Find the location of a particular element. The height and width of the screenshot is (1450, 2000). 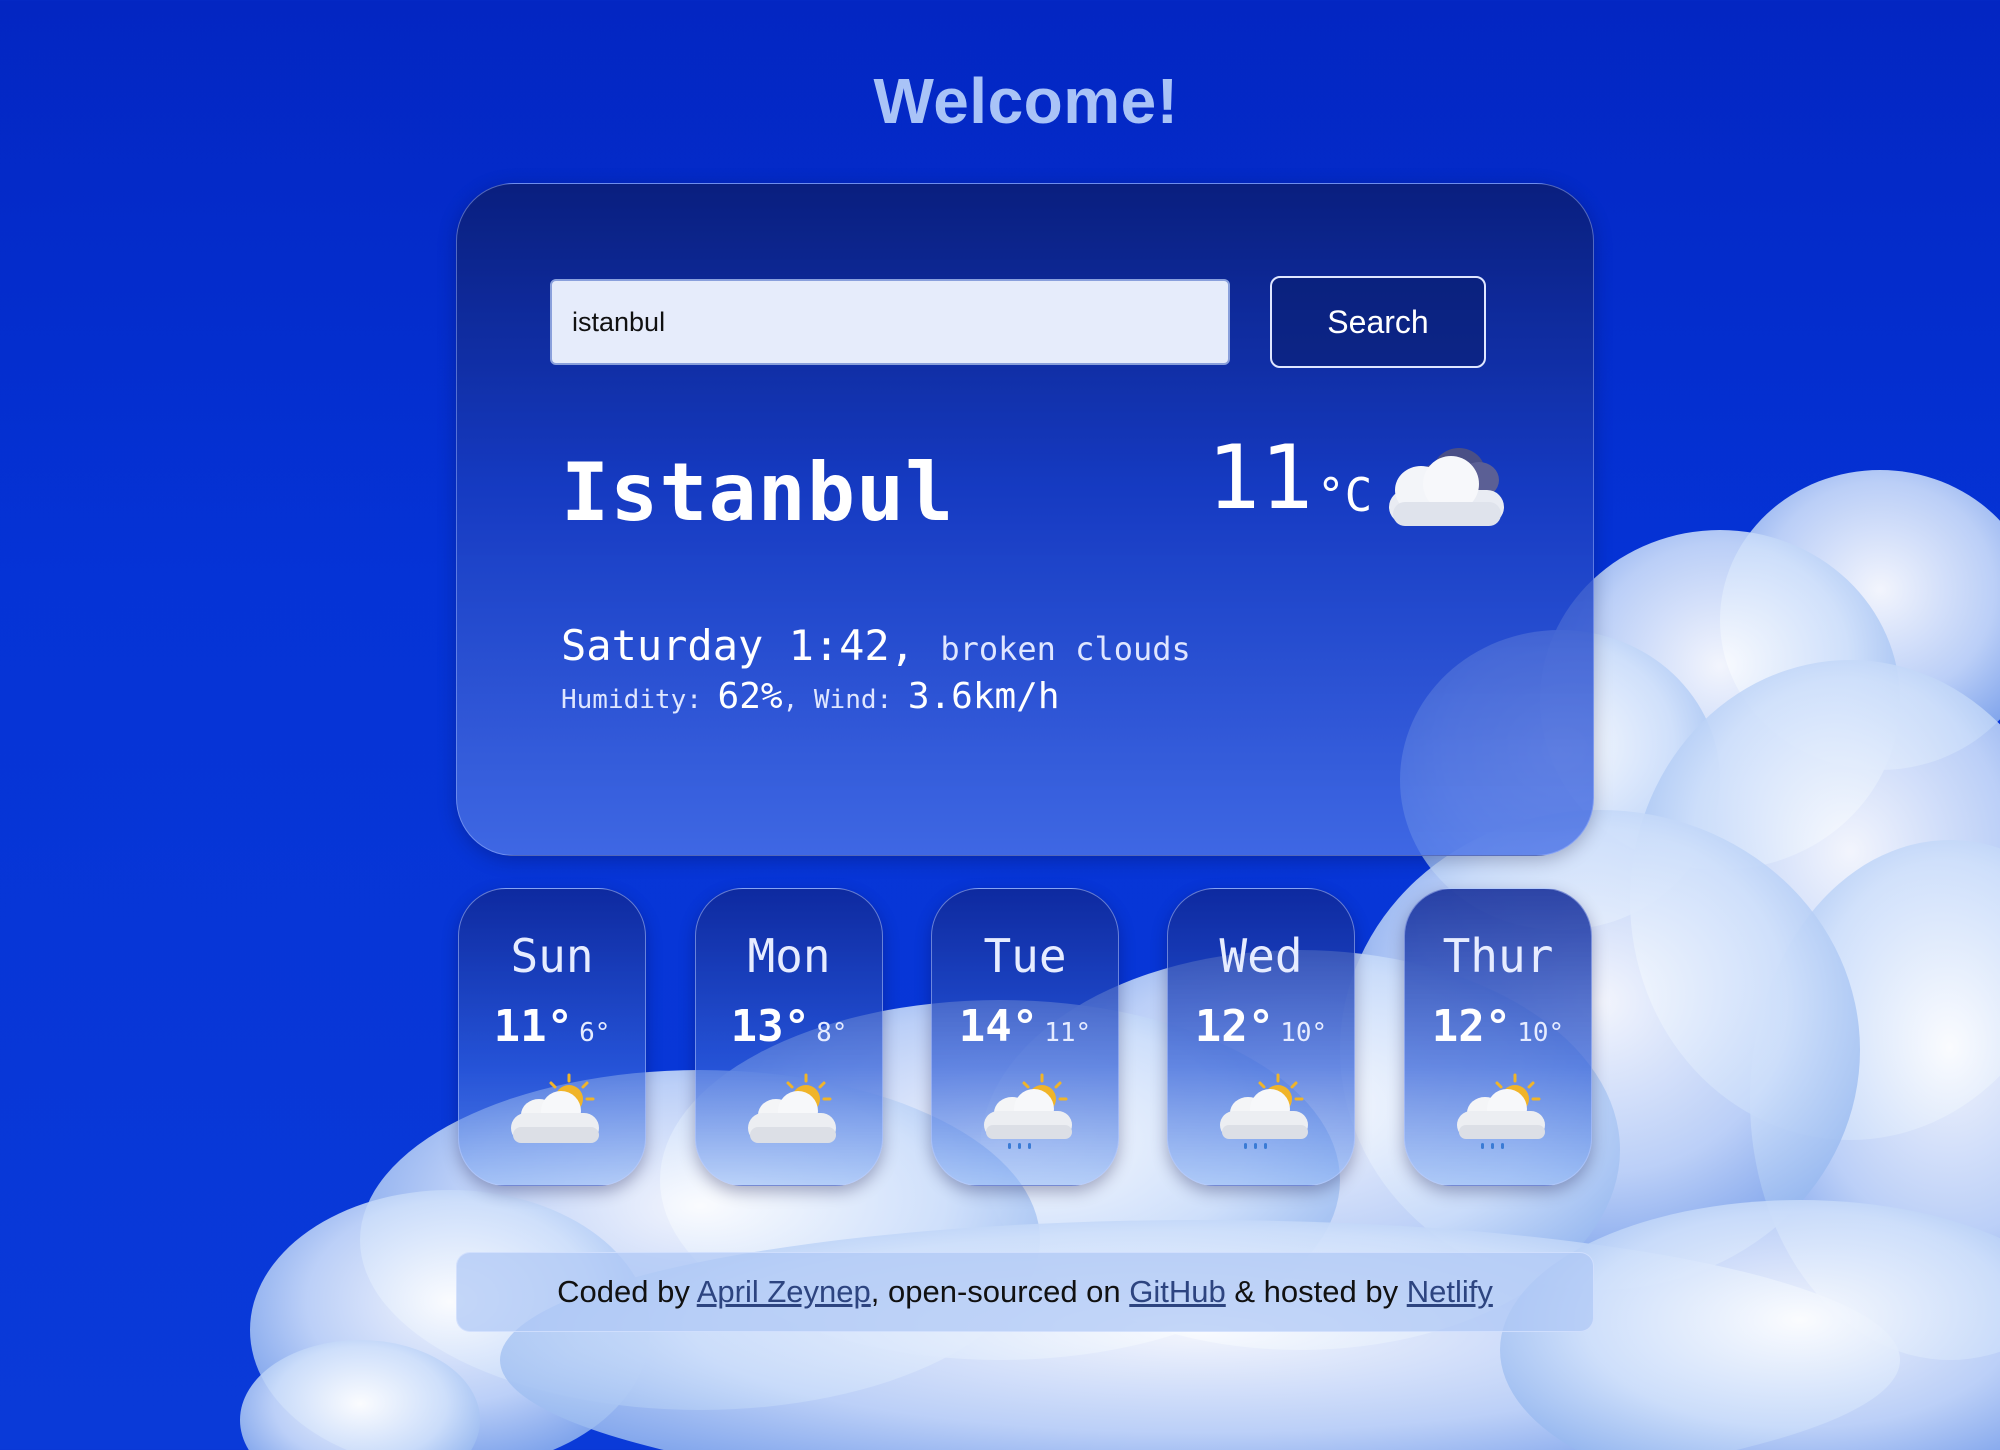

page-title: Welcome! is located at coordinates (1026, 101).